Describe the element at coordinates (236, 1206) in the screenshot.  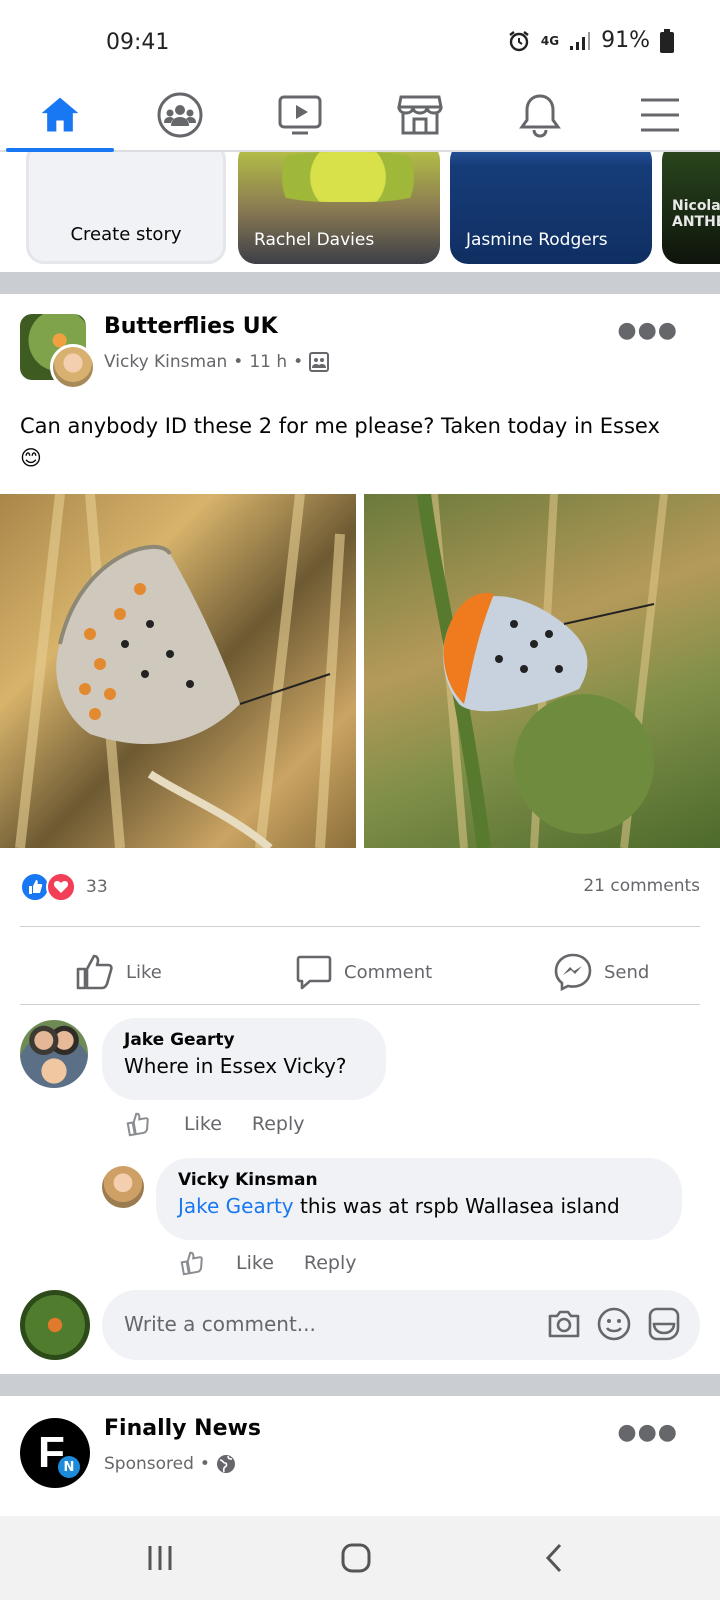
I see `comment-mention: Jake Gearty` at that location.